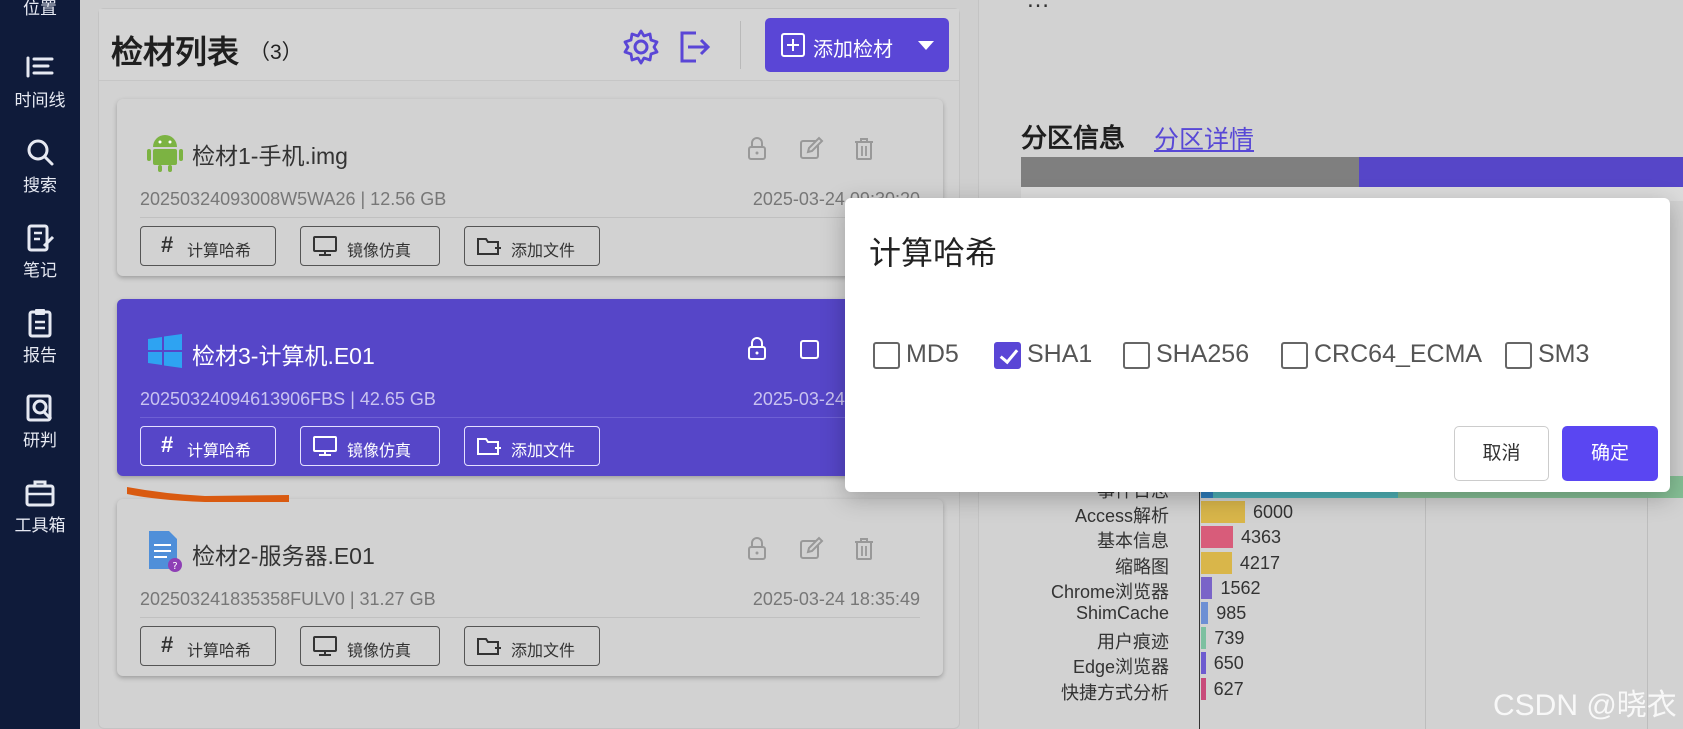 This screenshot has width=1683, height=729. What do you see at coordinates (1073, 138) in the screenshot?
I see `partition-info-title: 分区信息` at bounding box center [1073, 138].